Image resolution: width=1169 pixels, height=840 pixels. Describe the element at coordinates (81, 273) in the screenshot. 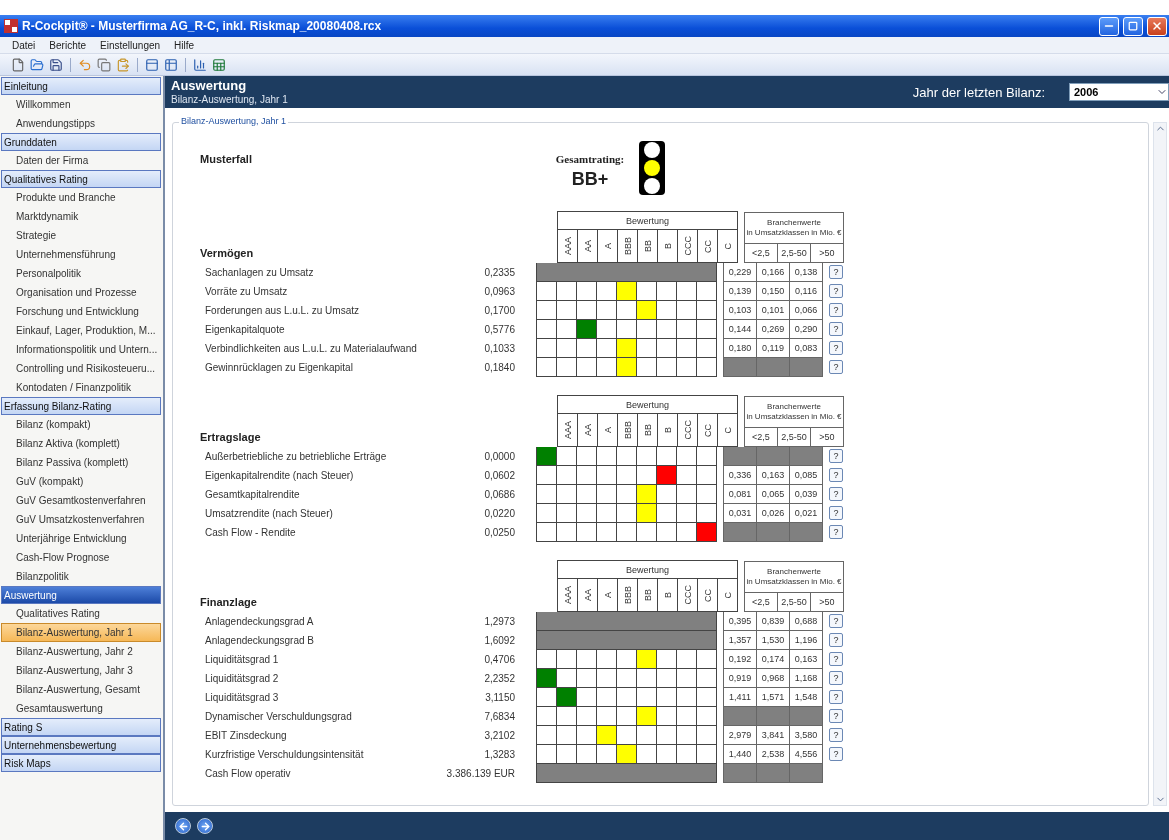

I see `sidebar-item: Personalpolitik` at that location.